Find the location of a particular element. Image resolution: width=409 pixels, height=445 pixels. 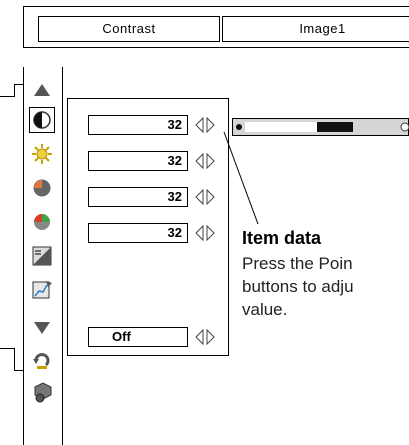

contrast-arrows-icon is located at coordinates (205, 125).